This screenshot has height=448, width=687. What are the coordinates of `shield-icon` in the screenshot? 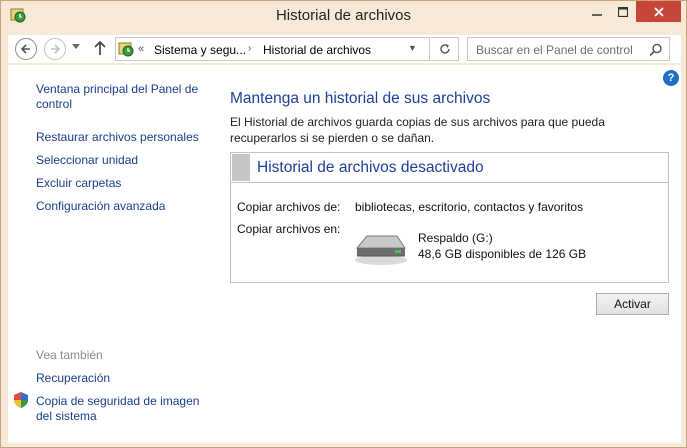 It's located at (21, 400).